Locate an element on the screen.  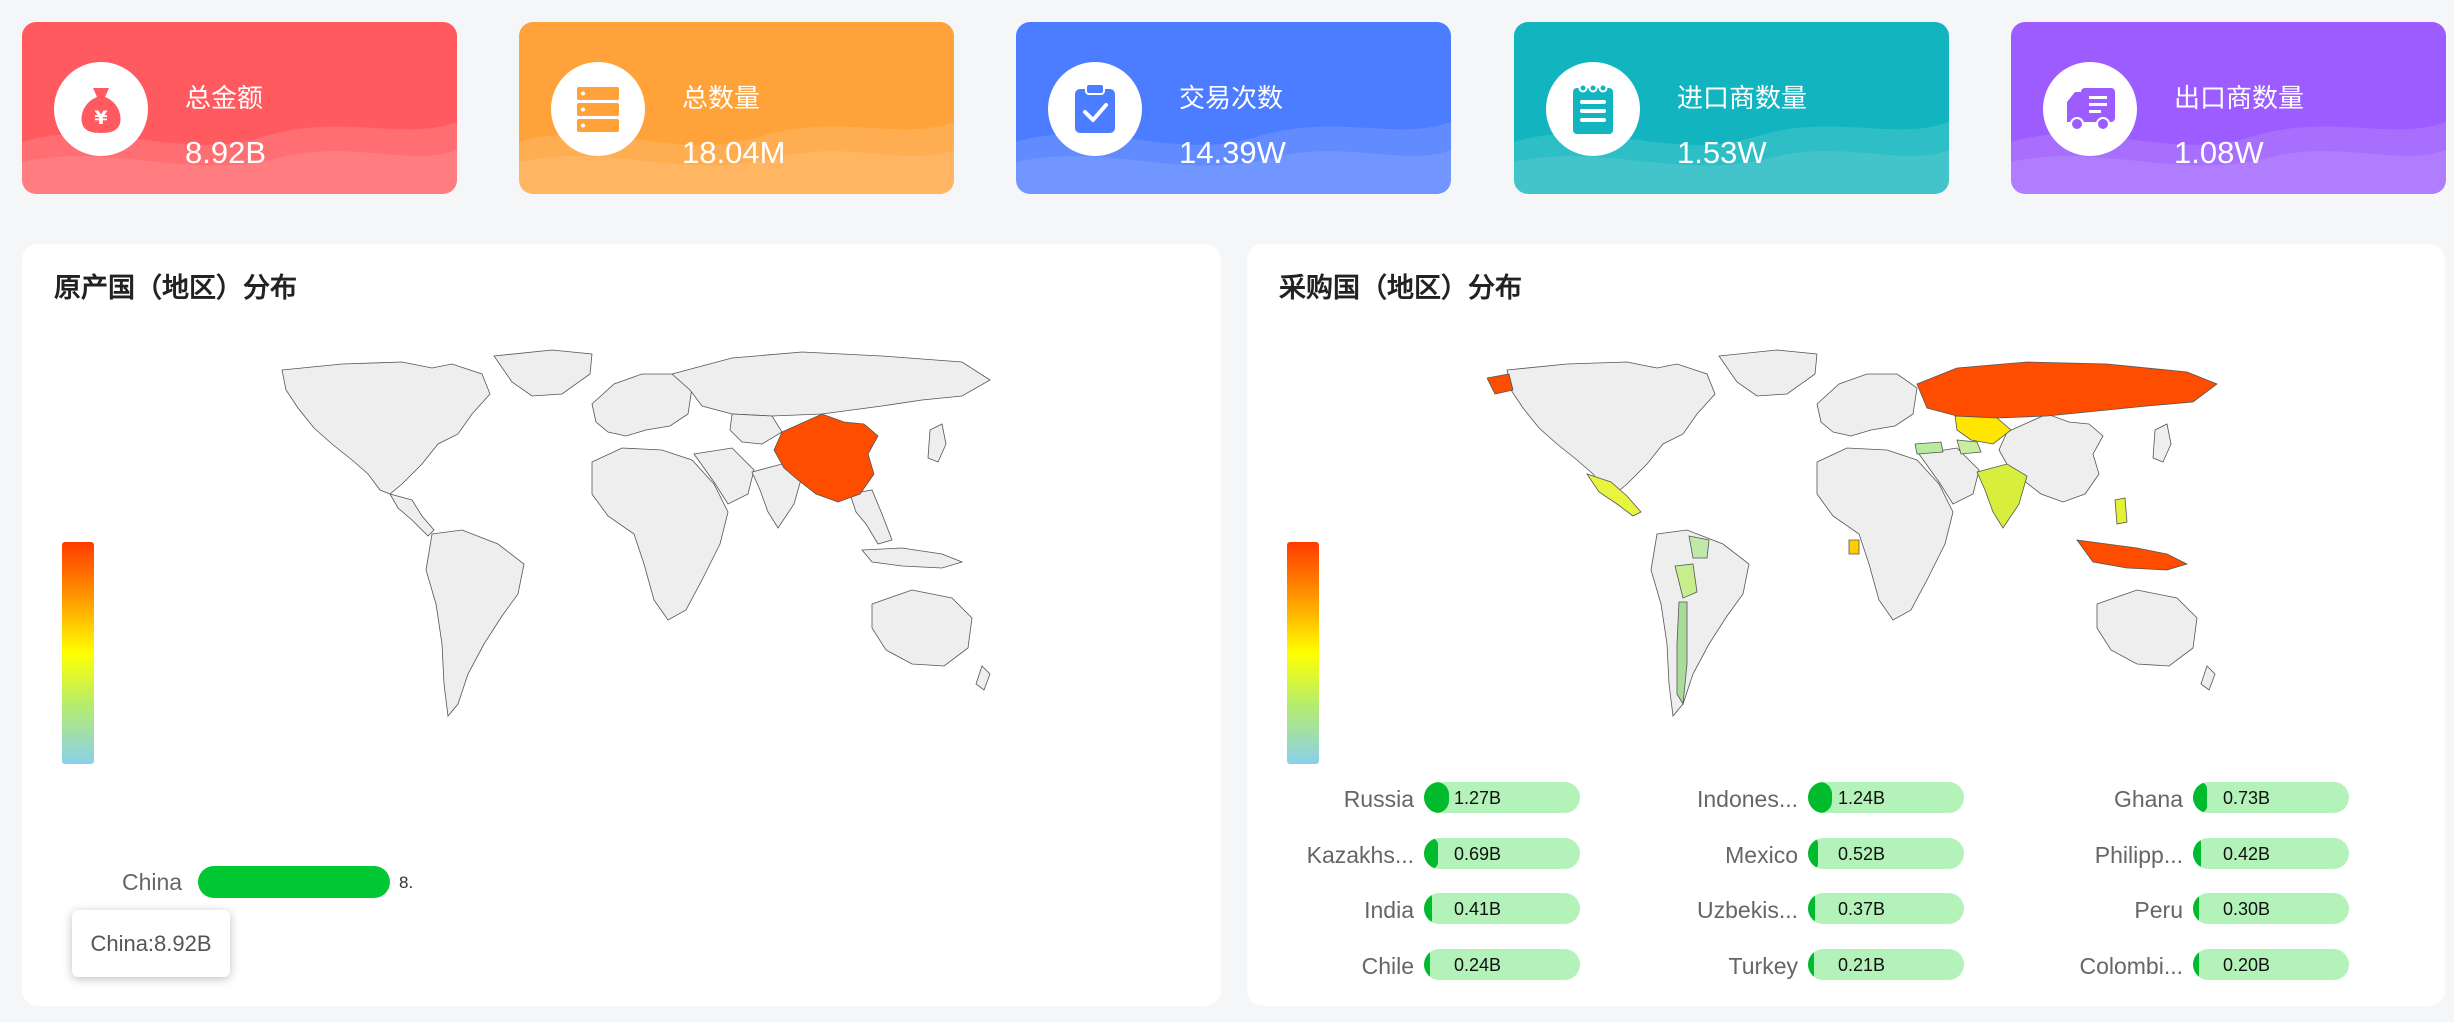
purchaser-world-map is located at coordinates (1854, 534).